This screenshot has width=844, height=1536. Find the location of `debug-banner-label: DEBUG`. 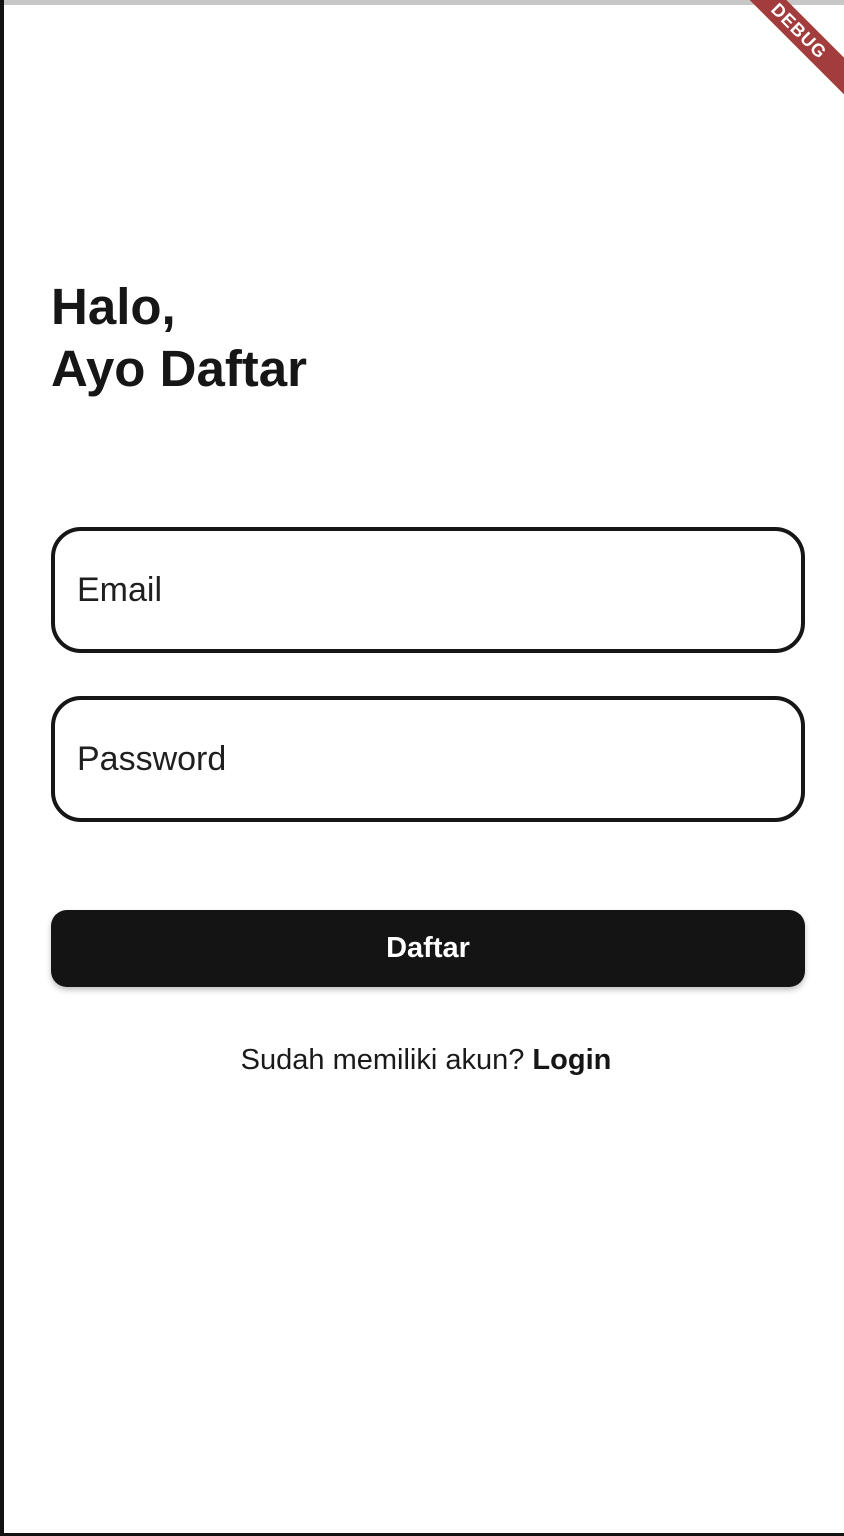

debug-banner-label: DEBUG is located at coordinates (789, 50).